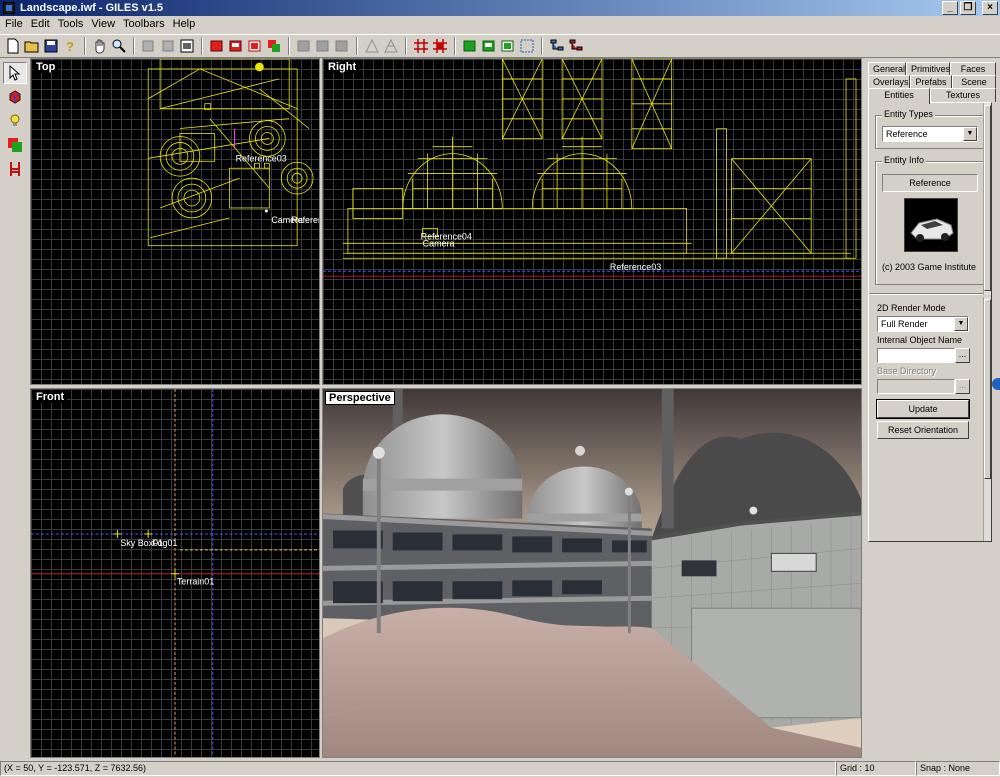 This screenshot has width=1000, height=777. I want to click on top-wireframe: Reference03 Camera Referen, so click(233, 153).